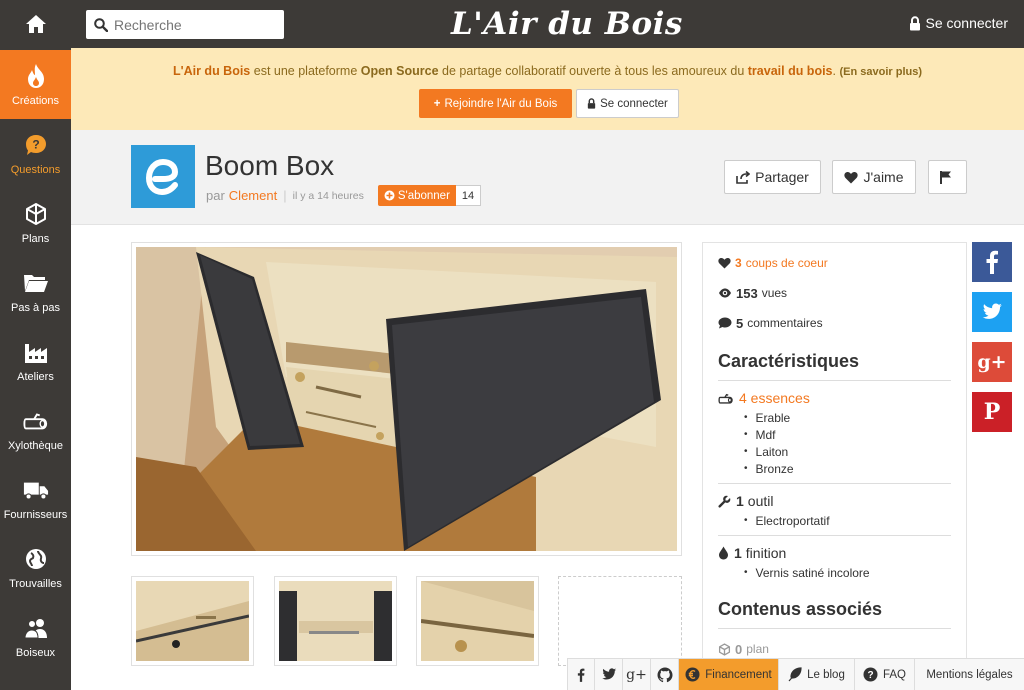  I want to click on footer-faq-link: ? FAQ, so click(884, 674).